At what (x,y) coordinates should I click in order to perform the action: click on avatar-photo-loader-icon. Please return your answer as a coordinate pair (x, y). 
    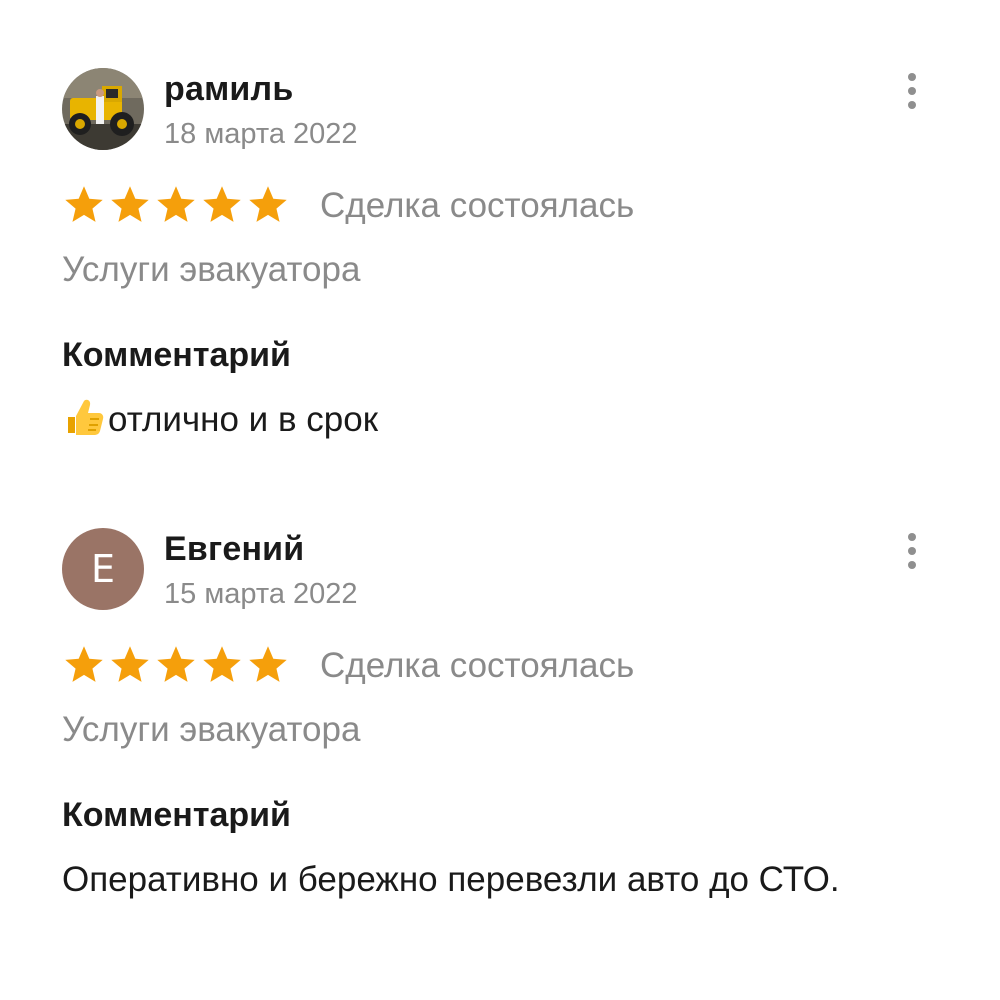
    Looking at the image, I should click on (103, 109).